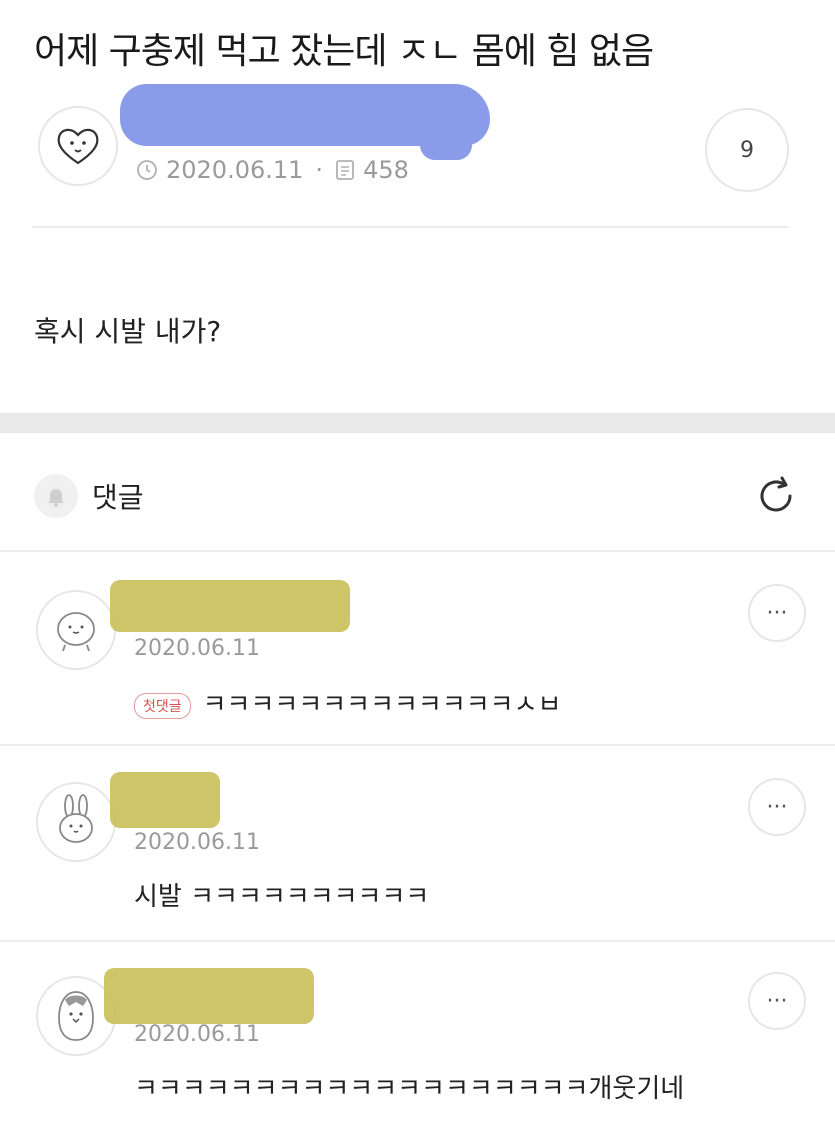  I want to click on round-face-icon, so click(76, 632).